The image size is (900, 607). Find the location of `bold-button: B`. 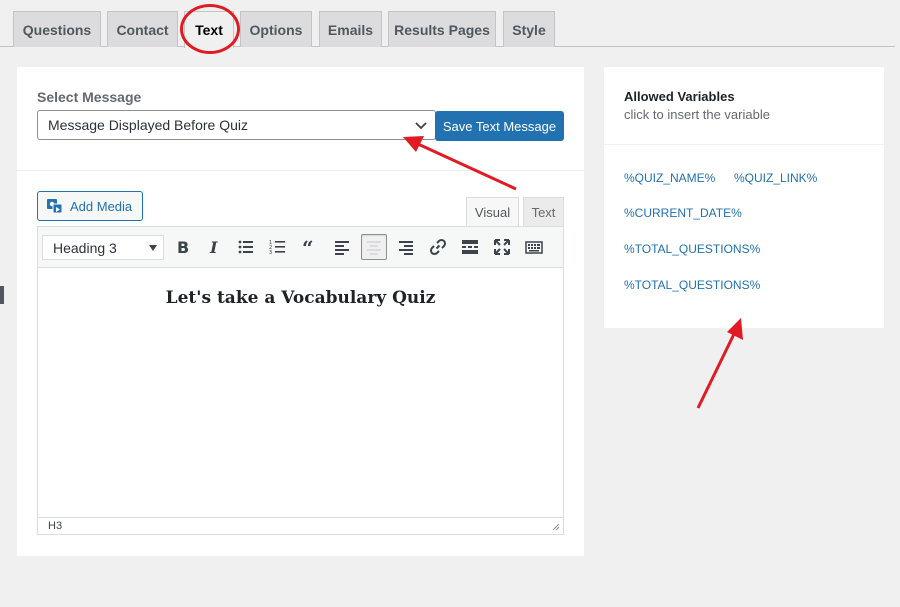

bold-button: B is located at coordinates (182, 247).